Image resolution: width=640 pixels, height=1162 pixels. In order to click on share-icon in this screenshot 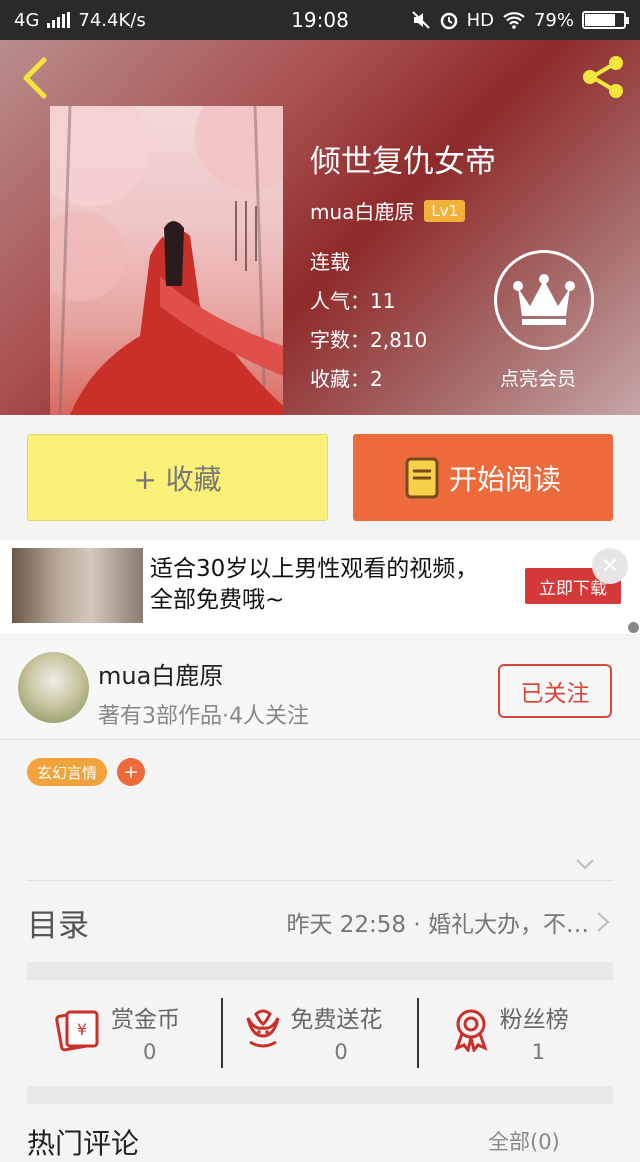, I will do `click(603, 77)`.